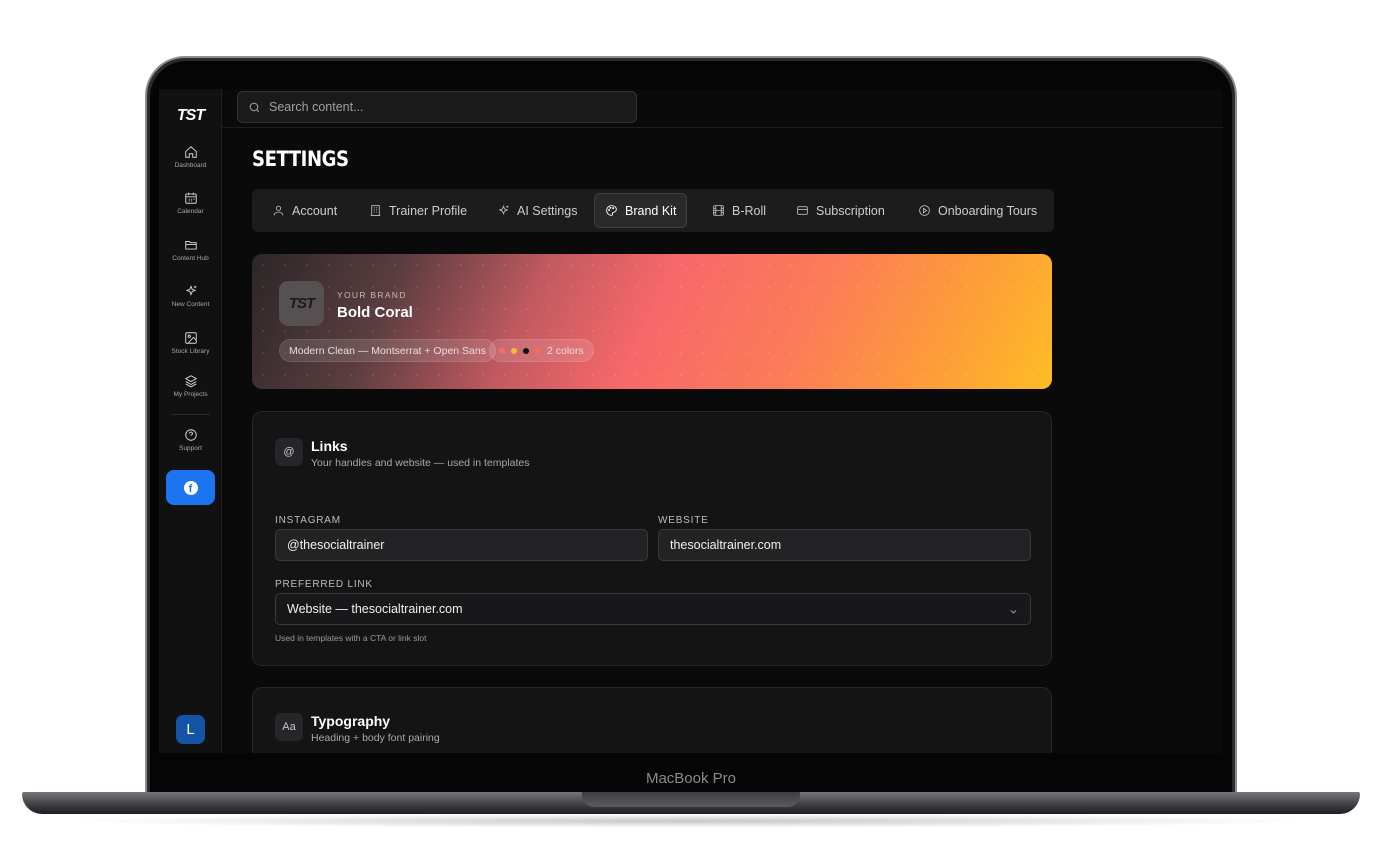  What do you see at coordinates (190, 165) in the screenshot?
I see `sidebar-item-label: Dashboard` at bounding box center [190, 165].